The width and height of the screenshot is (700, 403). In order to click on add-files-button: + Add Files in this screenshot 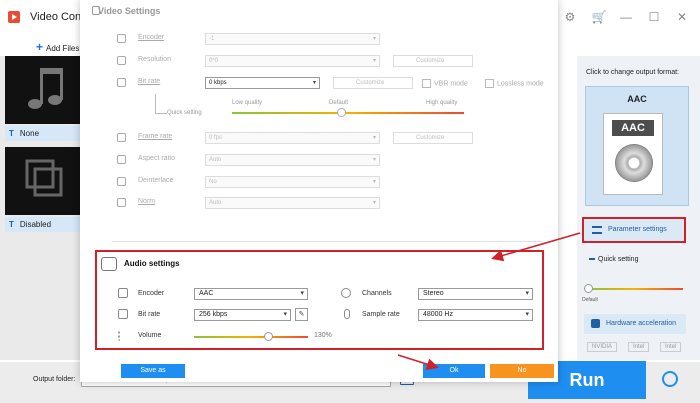, I will do `click(57, 47)`.